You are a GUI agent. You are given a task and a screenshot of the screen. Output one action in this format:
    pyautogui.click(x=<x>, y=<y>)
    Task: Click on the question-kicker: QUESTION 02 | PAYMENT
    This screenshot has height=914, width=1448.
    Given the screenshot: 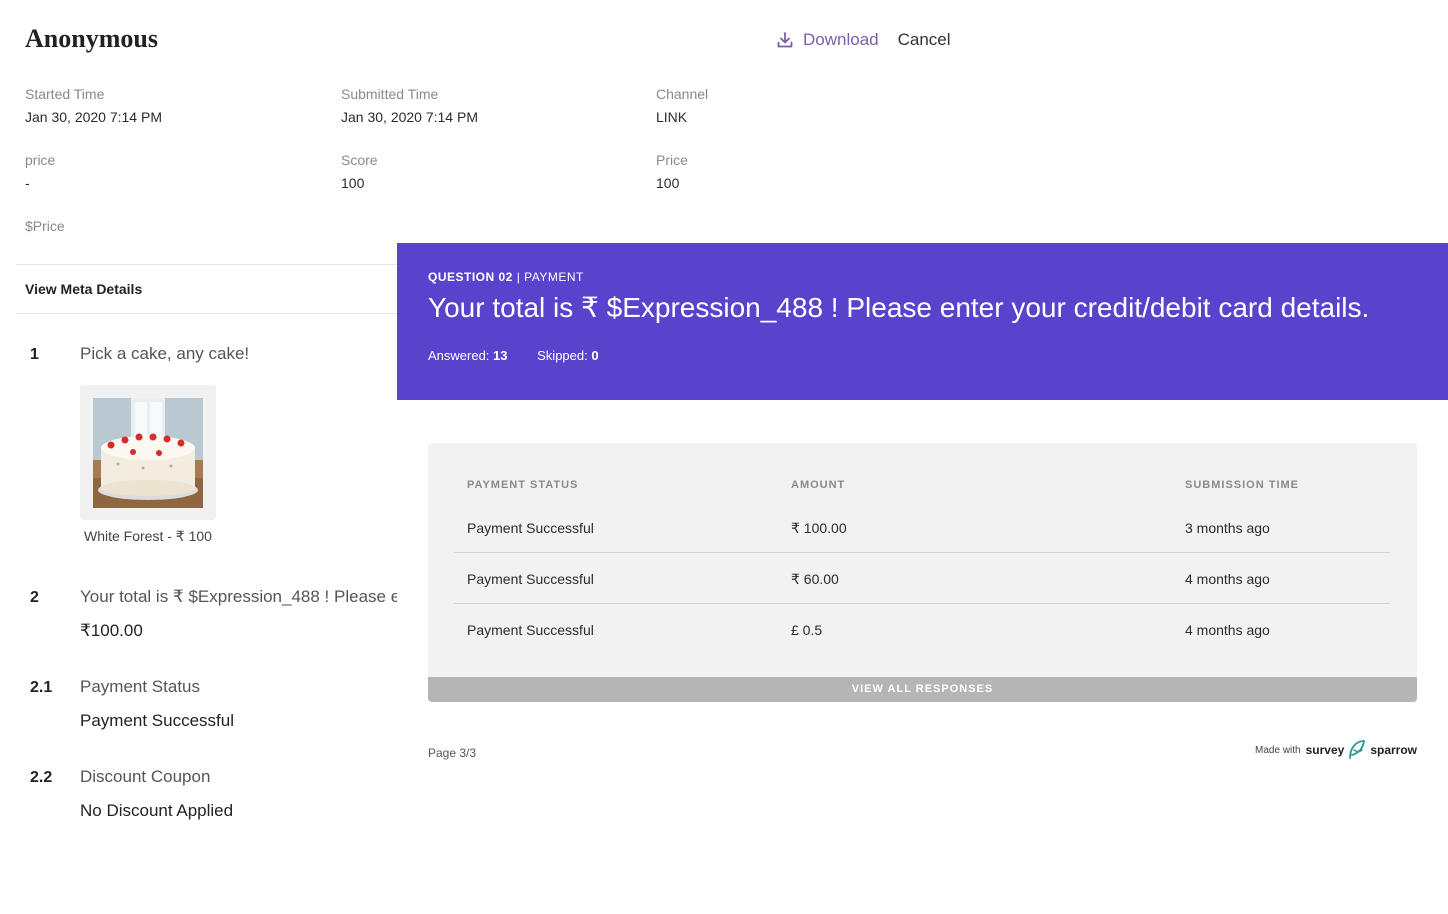 What is the action you would take?
    pyautogui.click(x=506, y=277)
    